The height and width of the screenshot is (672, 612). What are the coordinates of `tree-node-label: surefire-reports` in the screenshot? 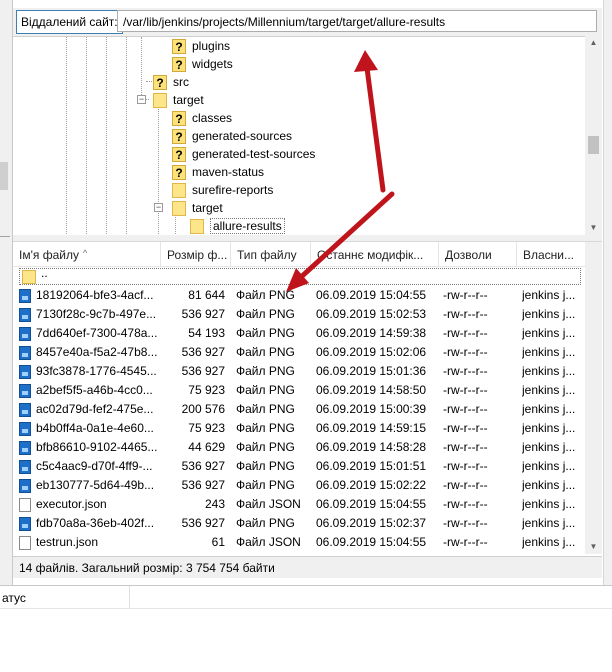 It's located at (233, 190).